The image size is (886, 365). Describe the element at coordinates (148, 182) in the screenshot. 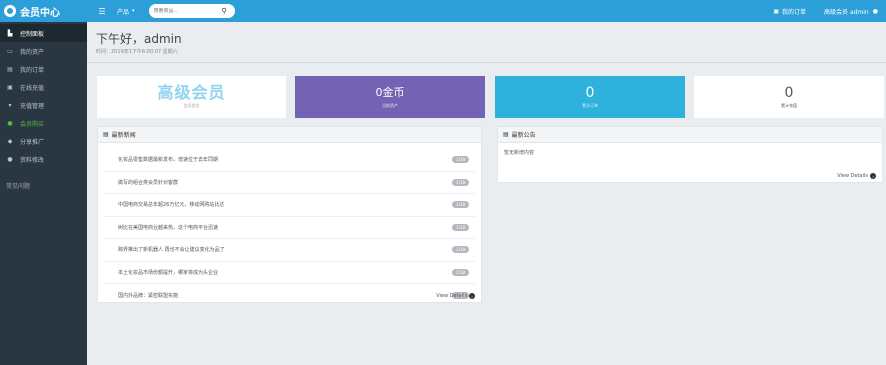

I see `news-title: 做写的组合类会员针对客群` at that location.